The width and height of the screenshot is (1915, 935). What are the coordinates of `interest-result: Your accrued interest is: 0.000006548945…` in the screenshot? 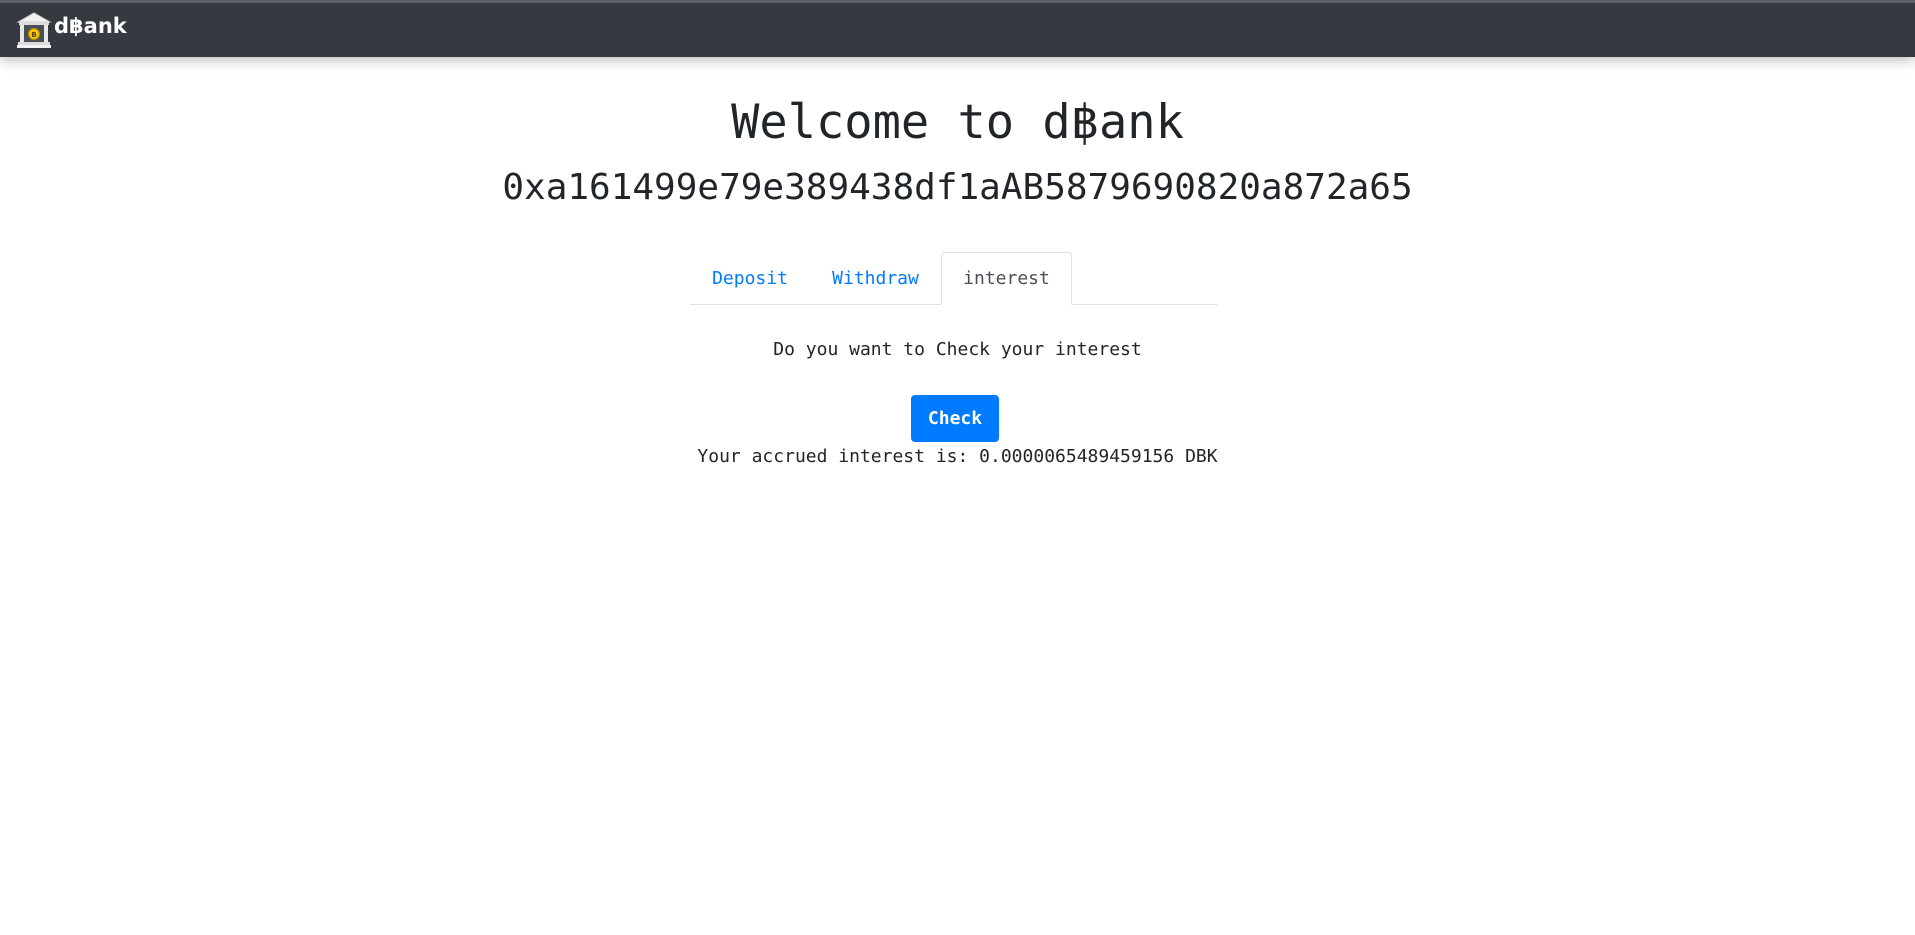 It's located at (957, 456).